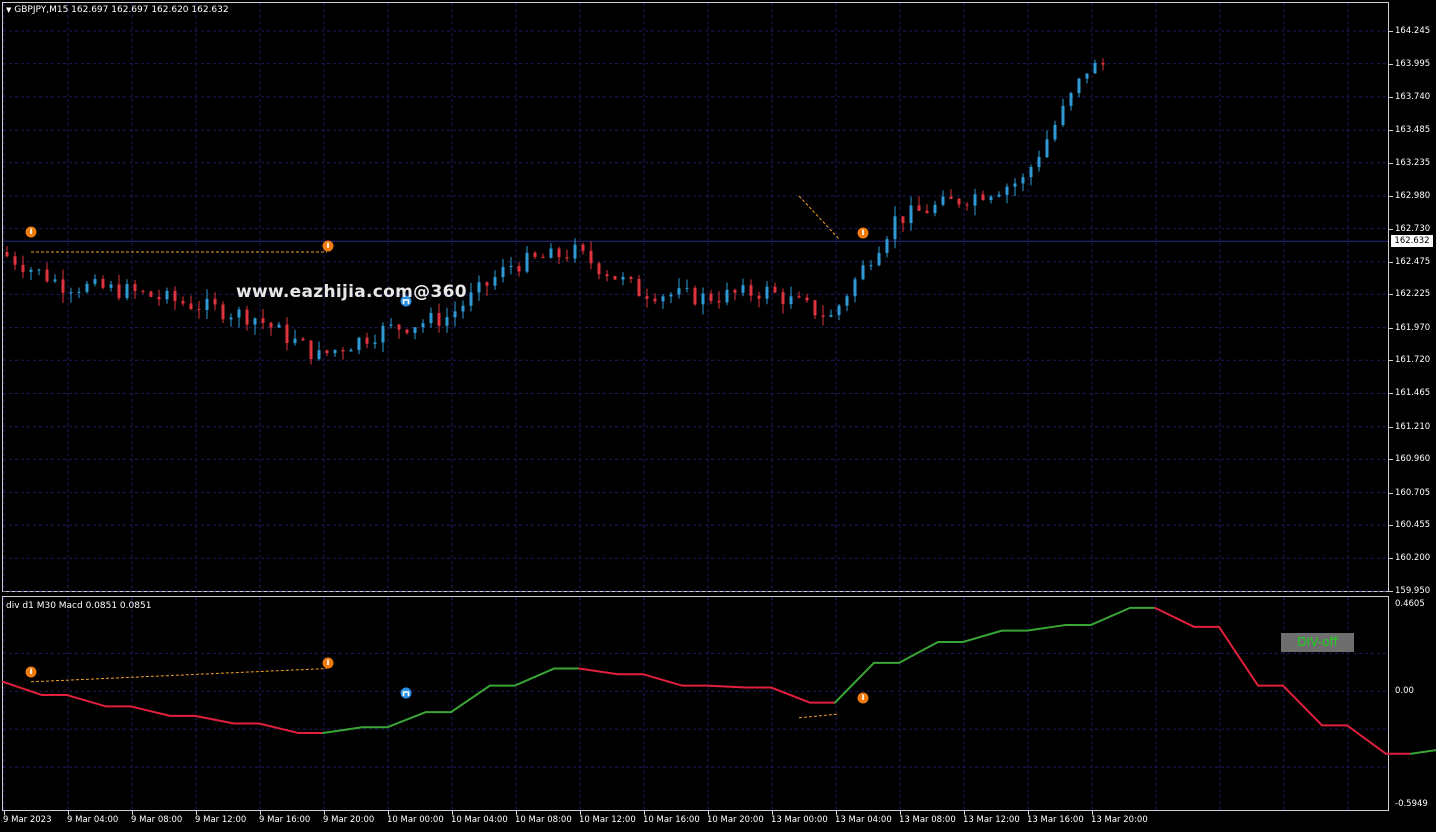 Image resolution: width=1436 pixels, height=832 pixels. I want to click on price-axis-label: 163.740, so click(1413, 96).